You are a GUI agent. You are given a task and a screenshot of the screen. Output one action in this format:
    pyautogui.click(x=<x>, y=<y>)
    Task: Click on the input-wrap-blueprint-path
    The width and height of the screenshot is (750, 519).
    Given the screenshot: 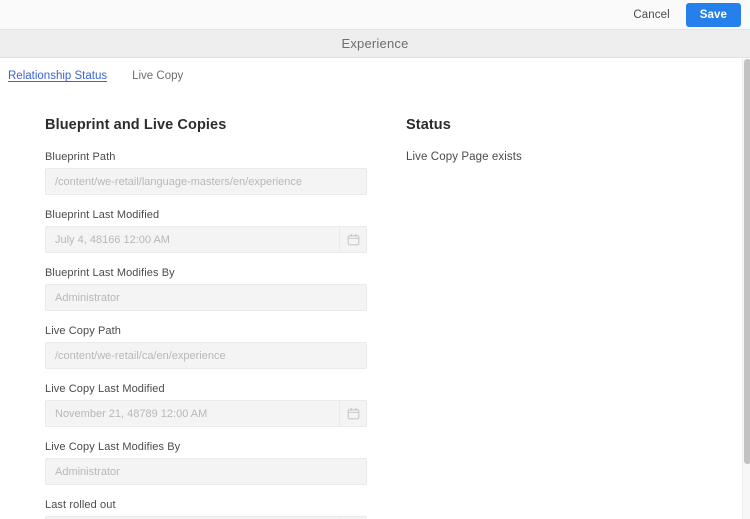 What is the action you would take?
    pyautogui.click(x=206, y=181)
    